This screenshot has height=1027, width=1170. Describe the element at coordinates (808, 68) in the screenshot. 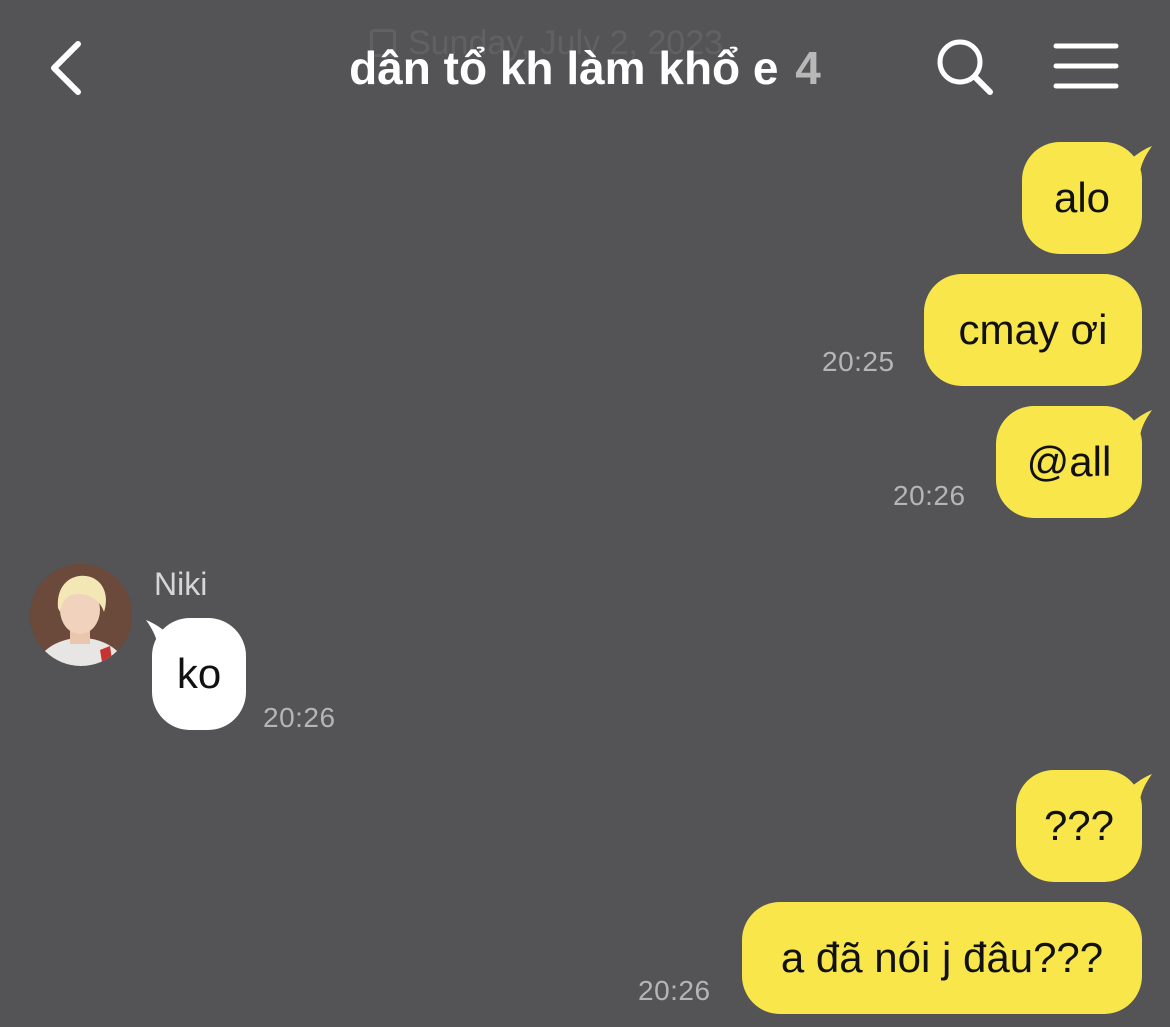

I see `member-count: 4` at that location.